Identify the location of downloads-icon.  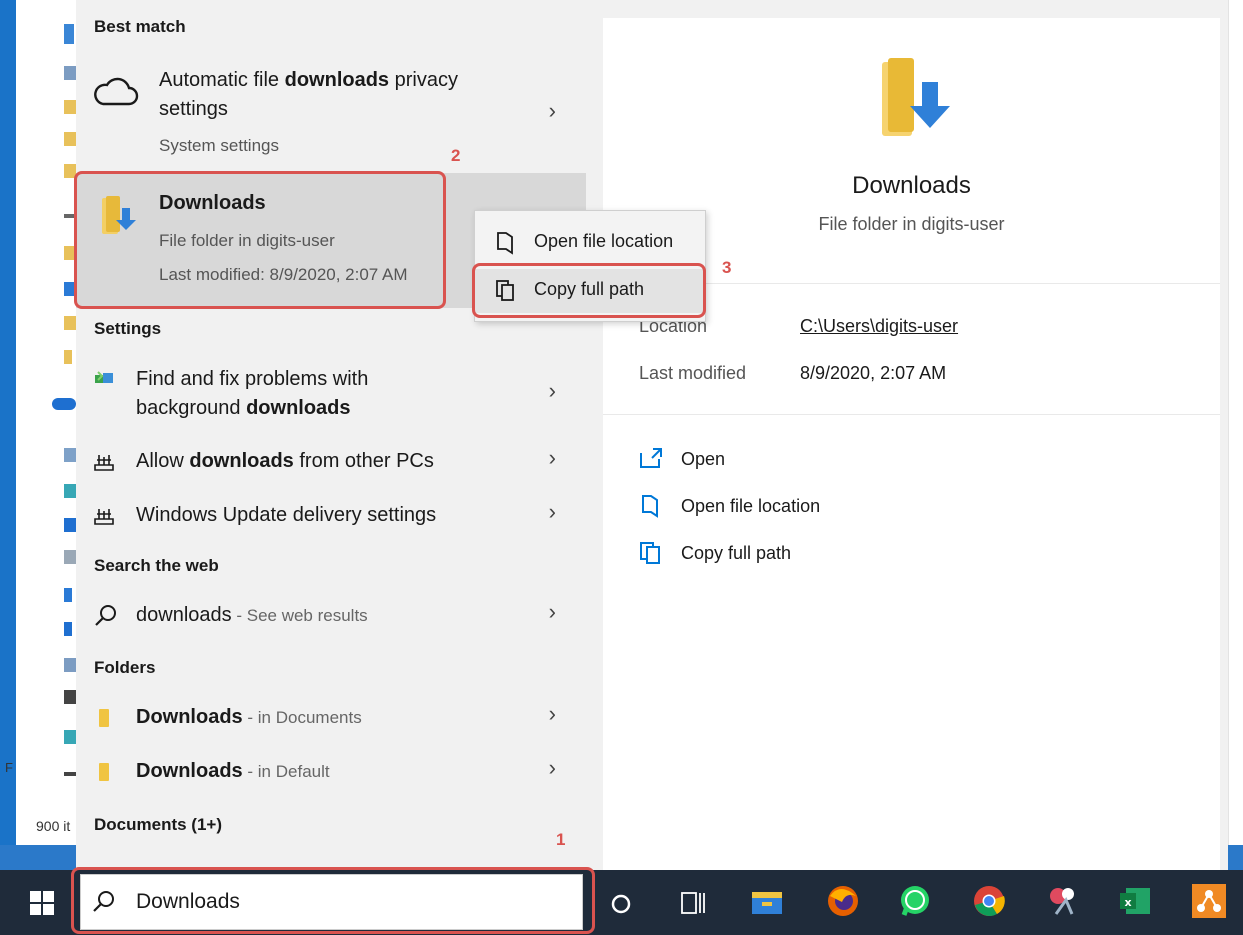
(68, 595).